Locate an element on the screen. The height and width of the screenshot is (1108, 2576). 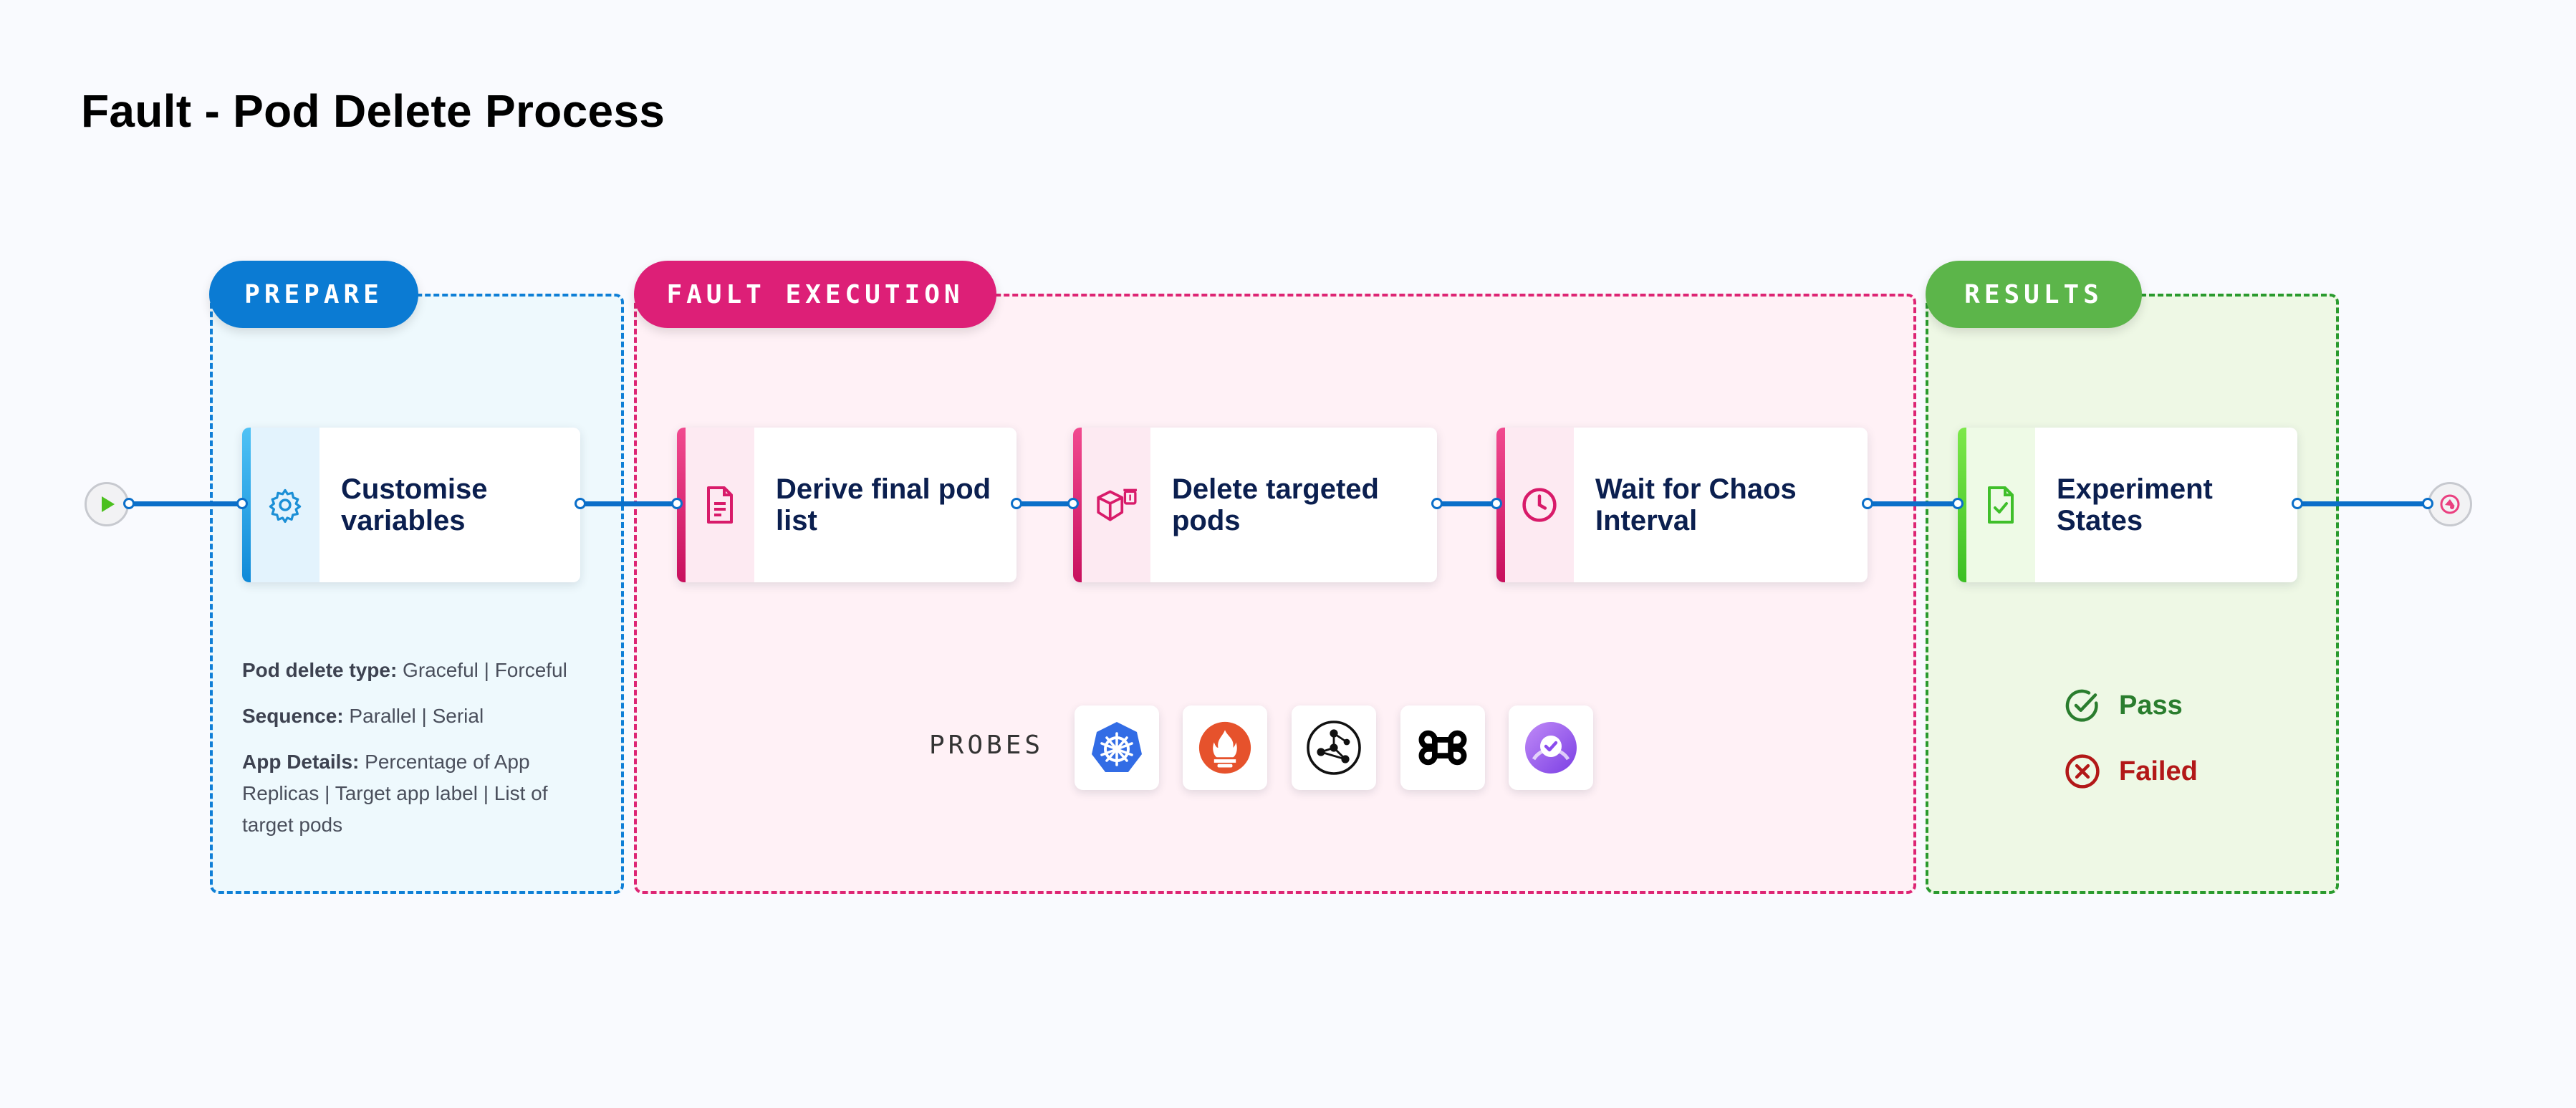
step-customise-variables: Customise variables is located at coordinates (411, 505).